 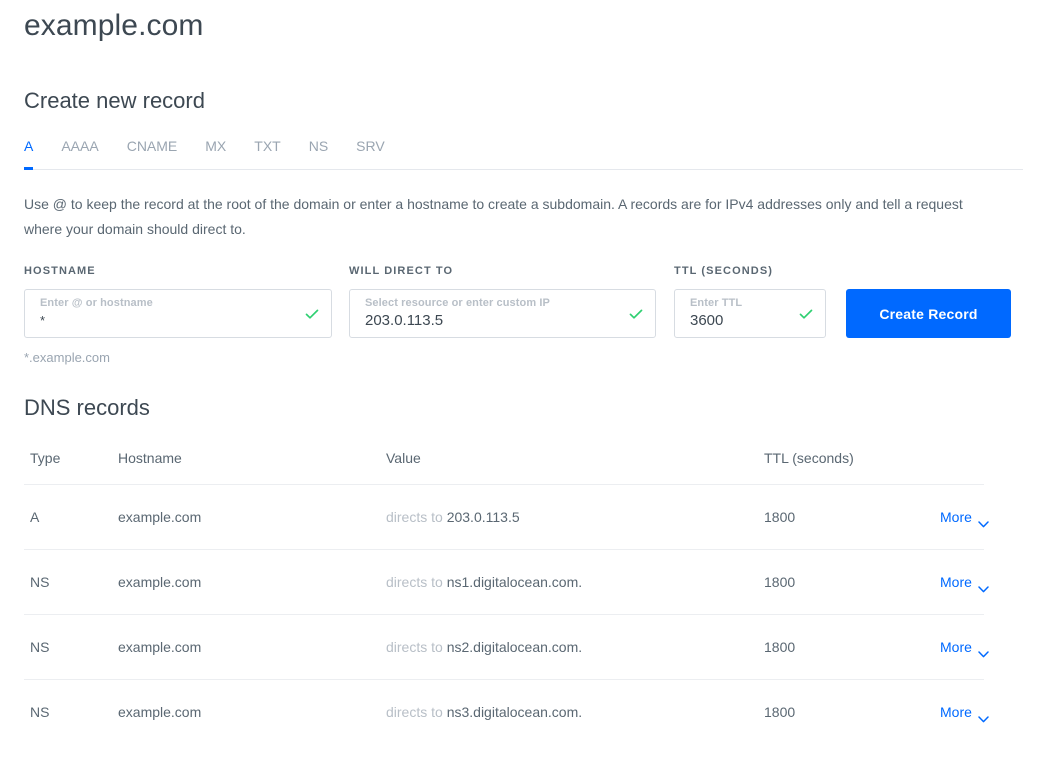 I want to click on ttl-label: TTL (SECONDS), so click(x=724, y=271).